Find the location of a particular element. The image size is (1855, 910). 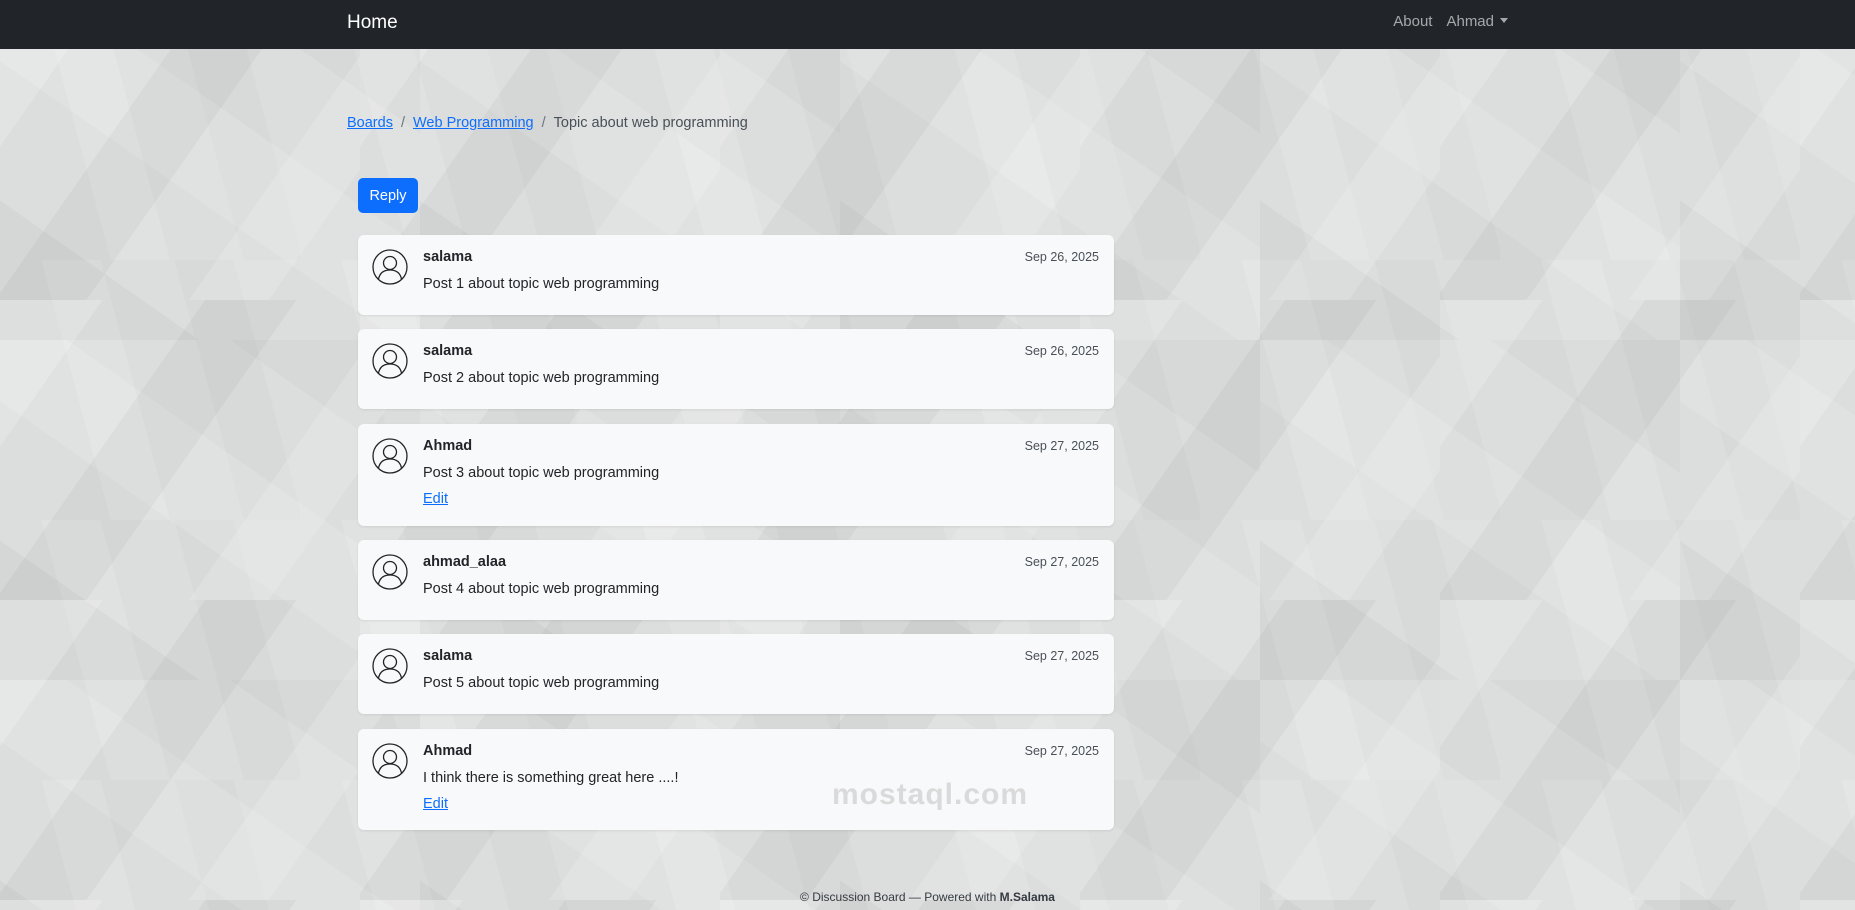

post-message: Post 4 about topic web programming is located at coordinates (541, 589).